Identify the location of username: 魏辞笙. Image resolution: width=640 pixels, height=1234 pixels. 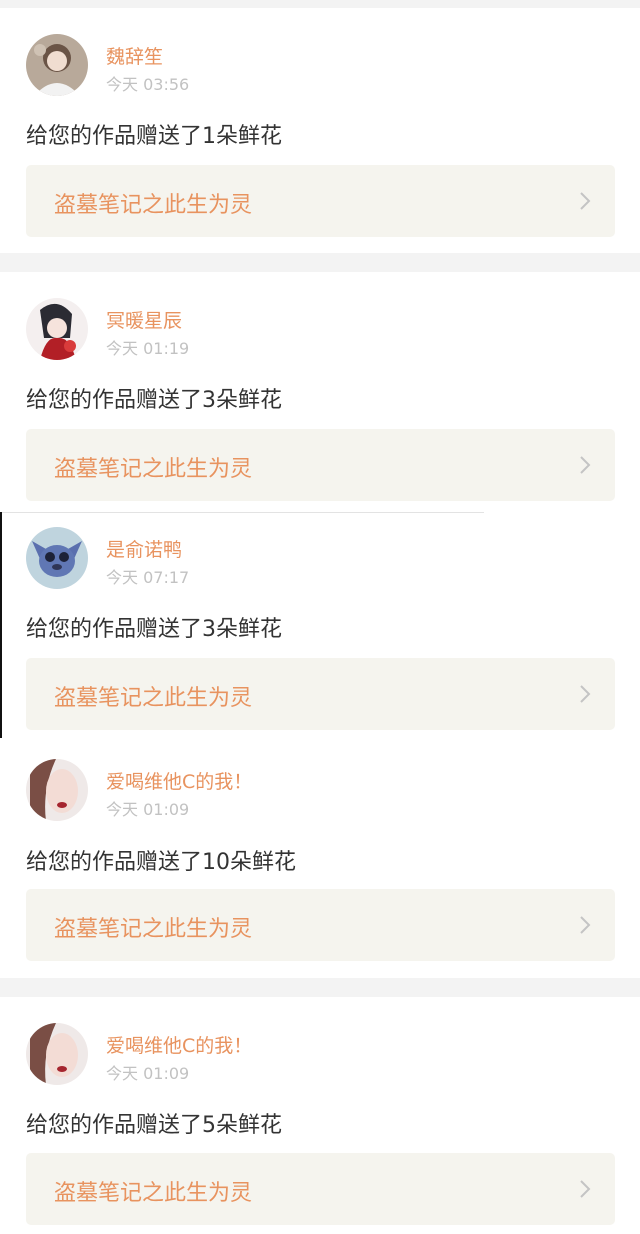
(134, 55).